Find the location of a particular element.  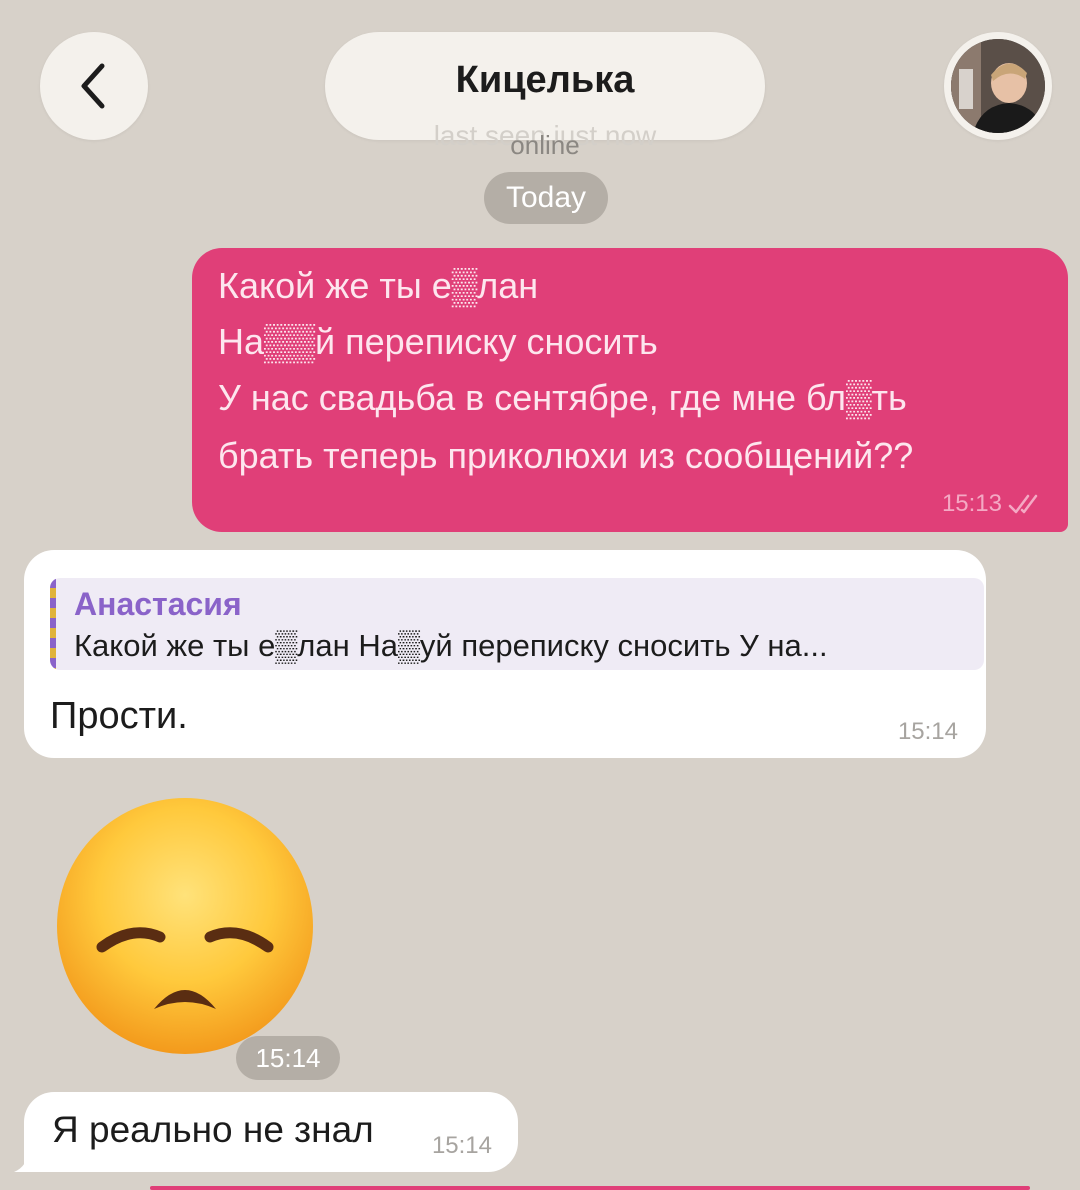

contact-avatar is located at coordinates (998, 86).